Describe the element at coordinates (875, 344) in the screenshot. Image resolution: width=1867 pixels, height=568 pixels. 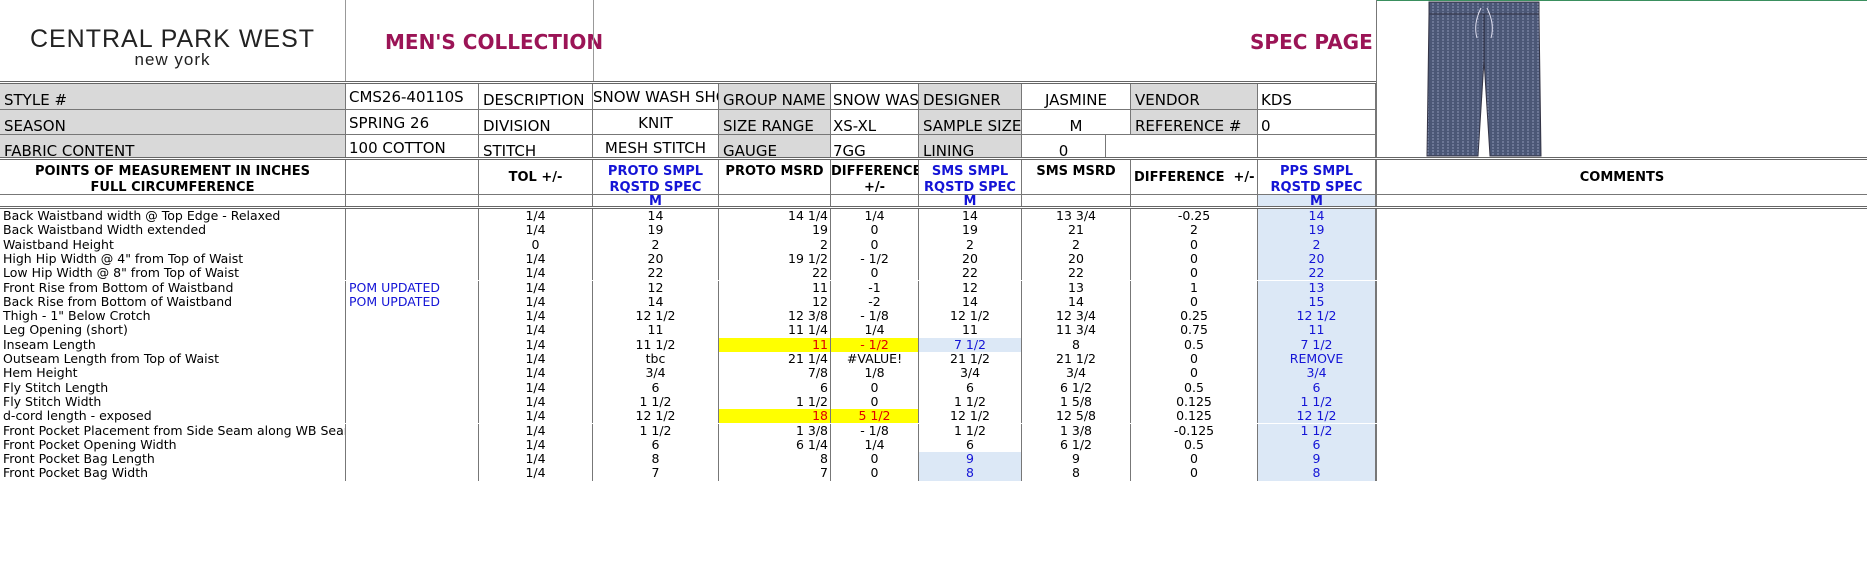
I see `cell-diff1: - 1/2` at that location.